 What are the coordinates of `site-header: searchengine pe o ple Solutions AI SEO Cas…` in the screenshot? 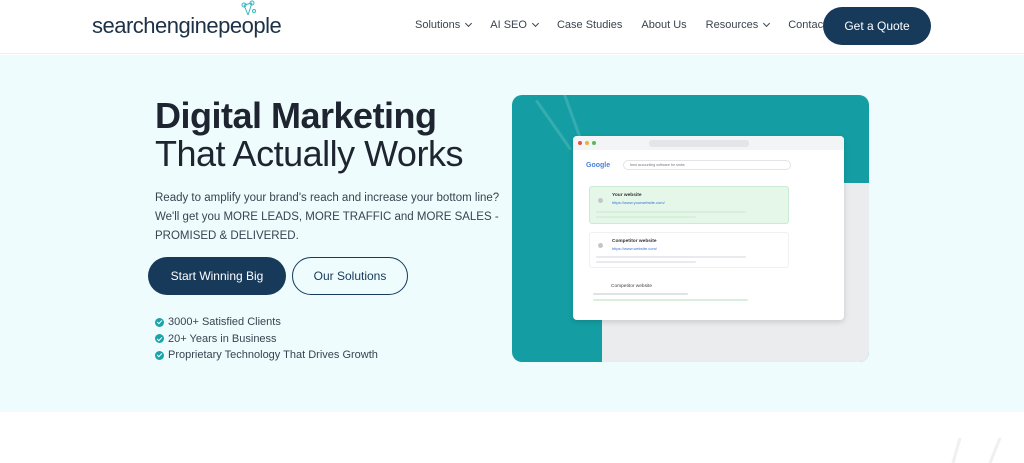 It's located at (512, 27).